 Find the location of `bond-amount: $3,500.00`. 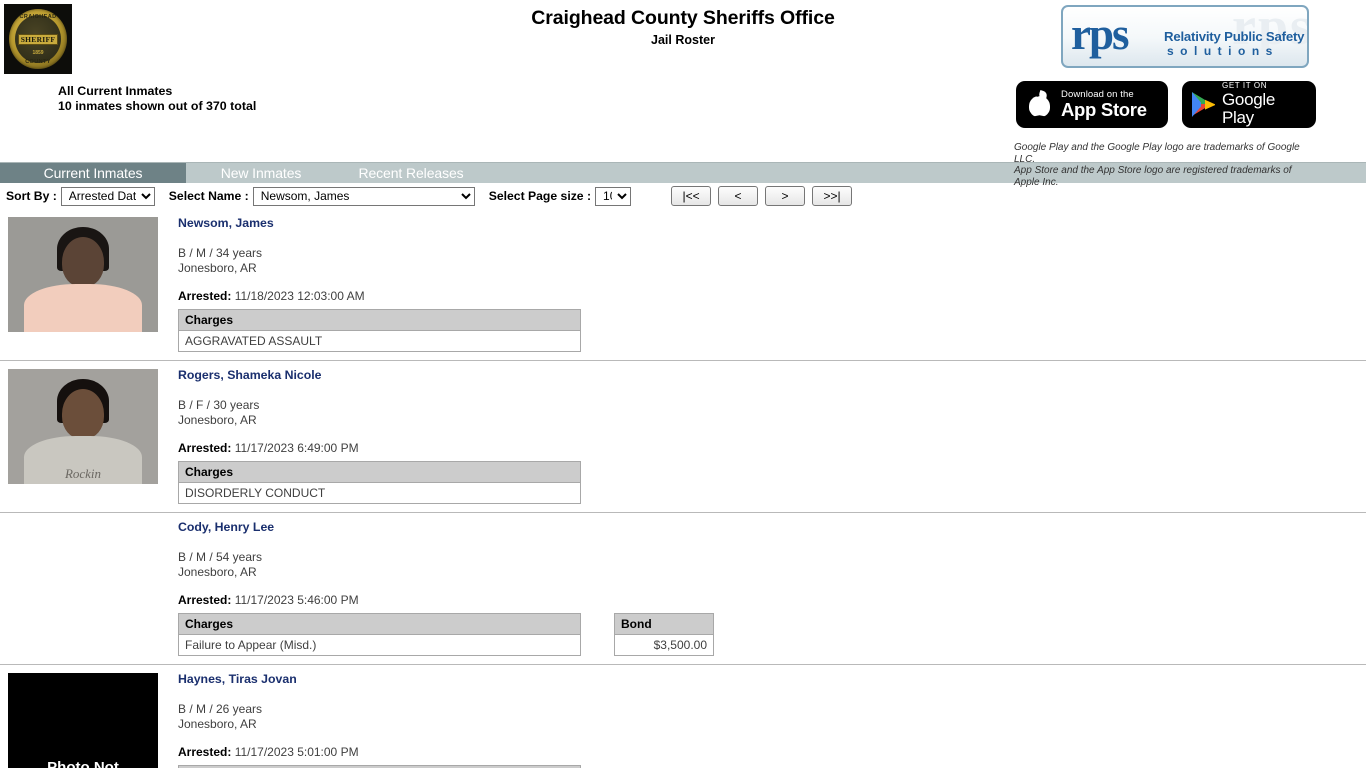

bond-amount: $3,500.00 is located at coordinates (664, 645).